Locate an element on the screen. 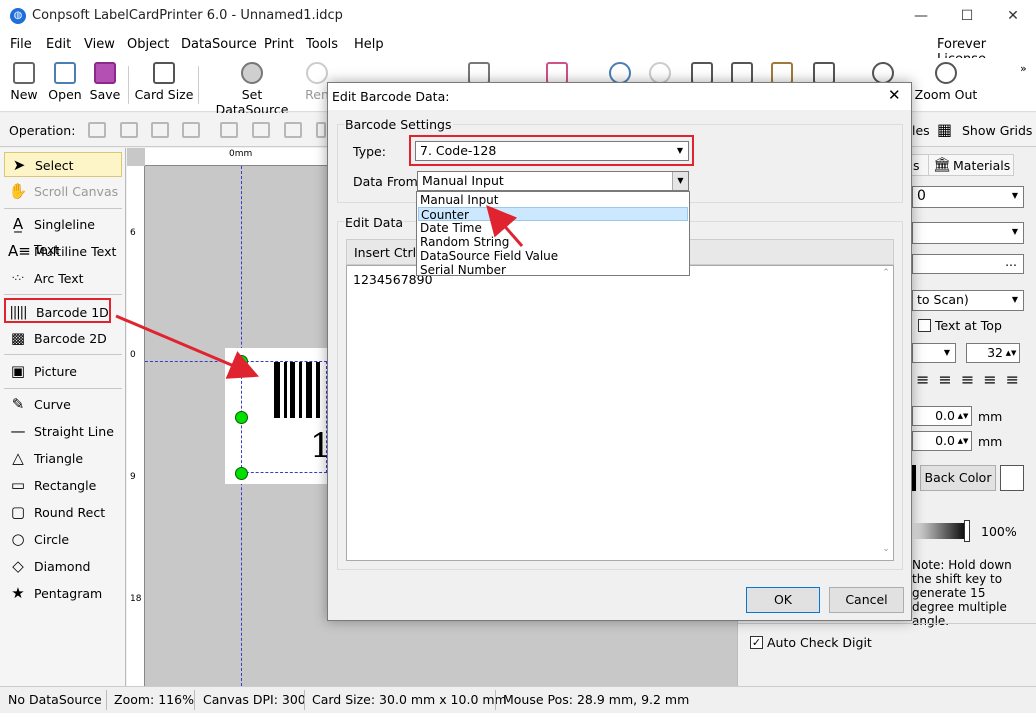  annotation-arrows is located at coordinates (319, 291).